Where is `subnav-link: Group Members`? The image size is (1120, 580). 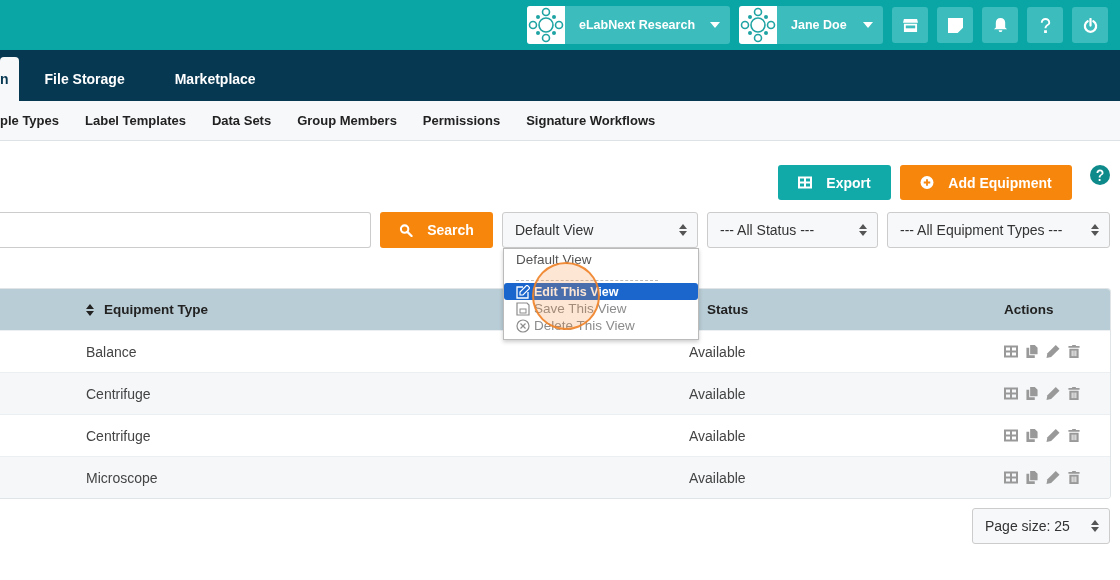 subnav-link: Group Members is located at coordinates (347, 120).